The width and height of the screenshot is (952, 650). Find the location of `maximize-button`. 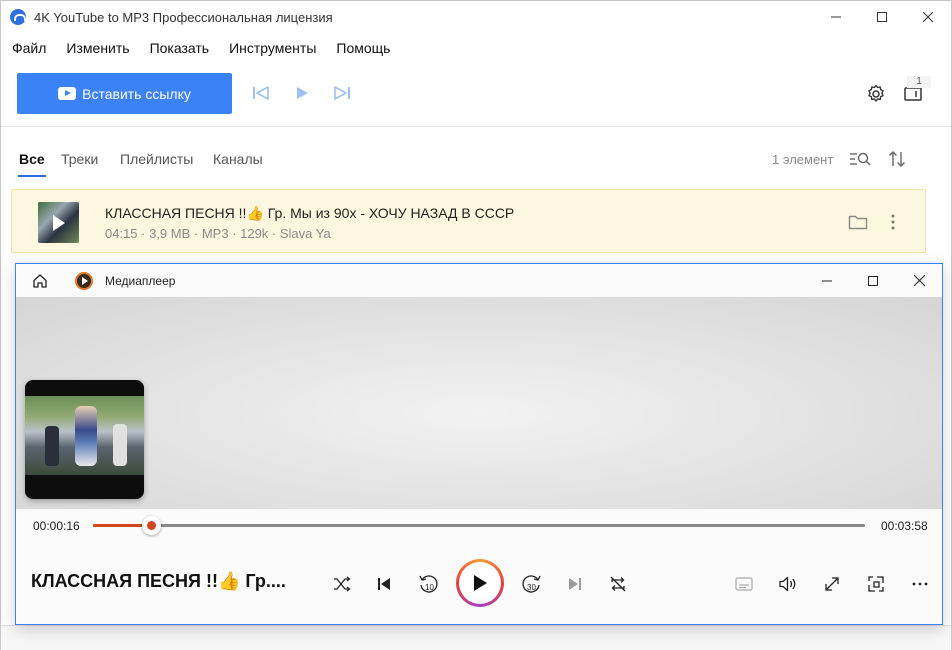

maximize-button is located at coordinates (882, 17).